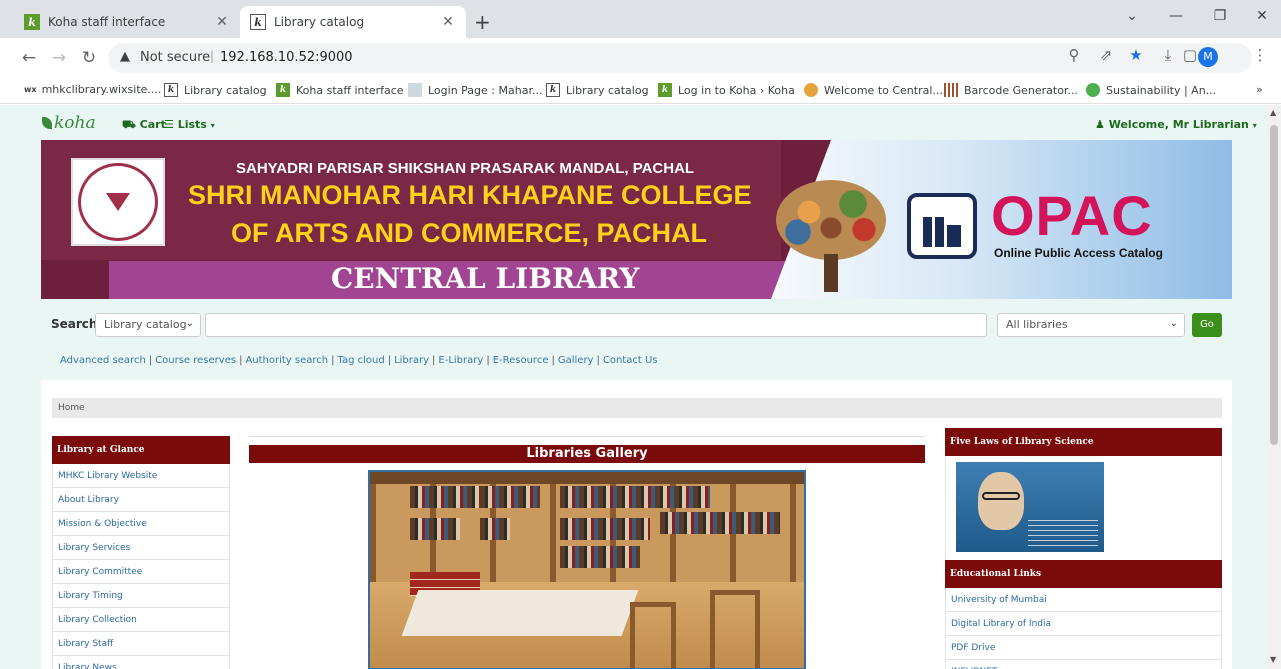 The height and width of the screenshot is (669, 1281). What do you see at coordinates (125, 56) in the screenshot?
I see `warning-icon: ▲` at bounding box center [125, 56].